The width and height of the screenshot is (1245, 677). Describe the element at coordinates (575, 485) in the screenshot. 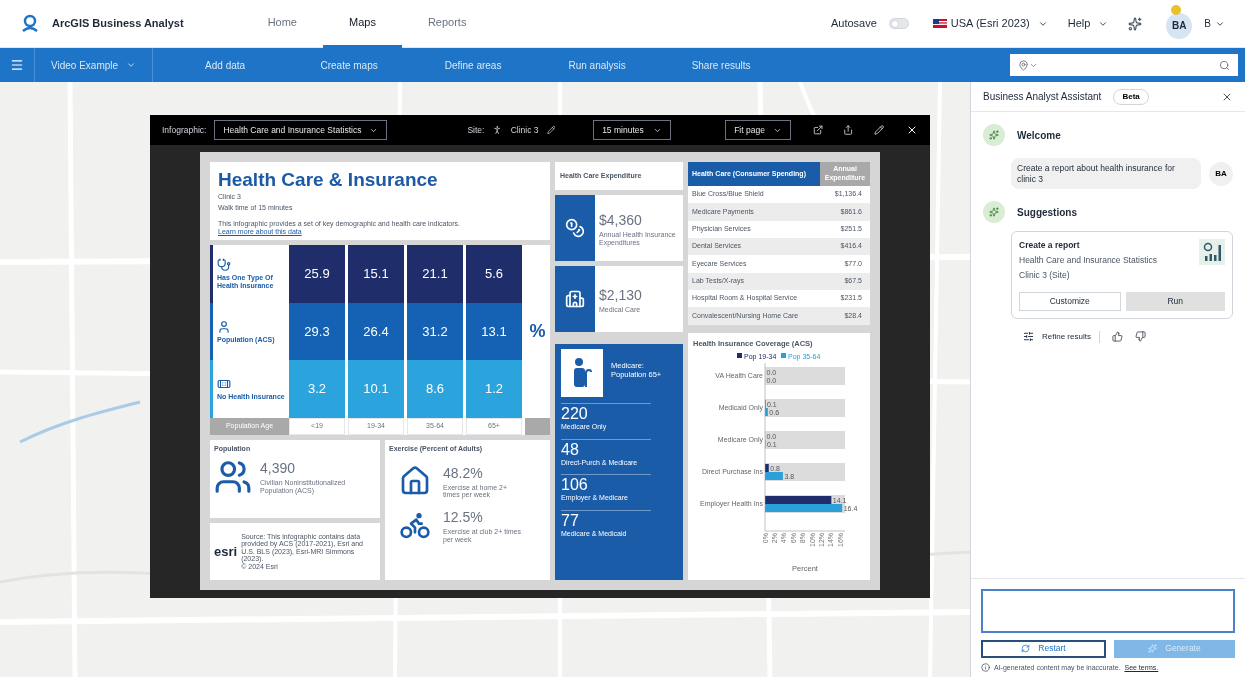

I see `stat-value: 106` at that location.